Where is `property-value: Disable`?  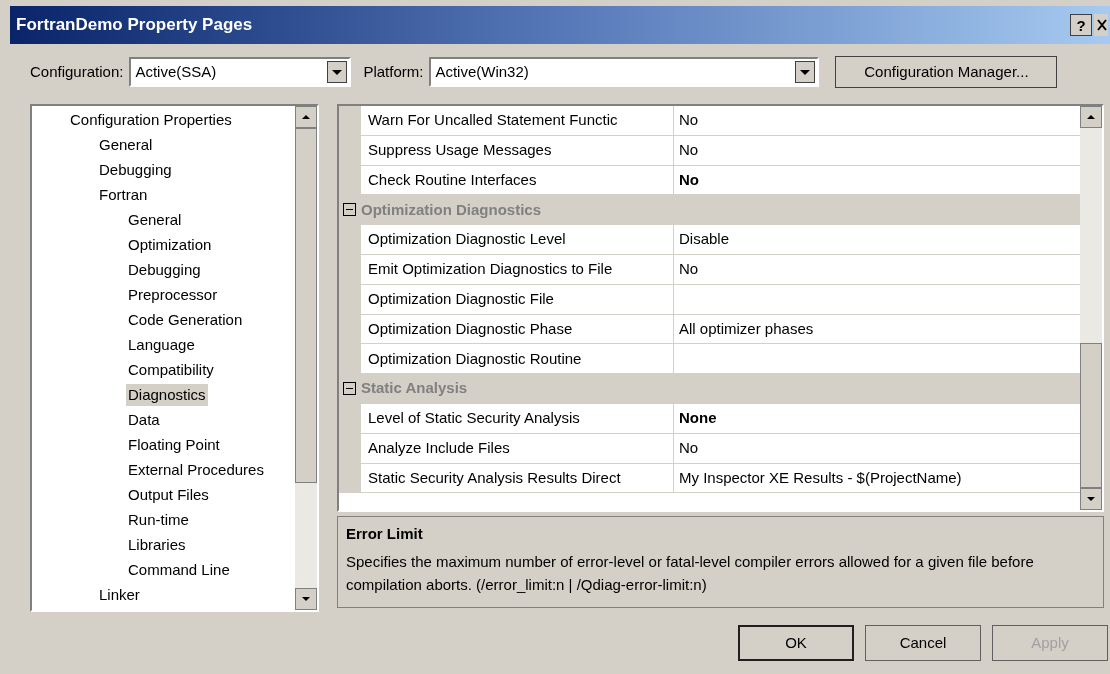 property-value: Disable is located at coordinates (704, 239).